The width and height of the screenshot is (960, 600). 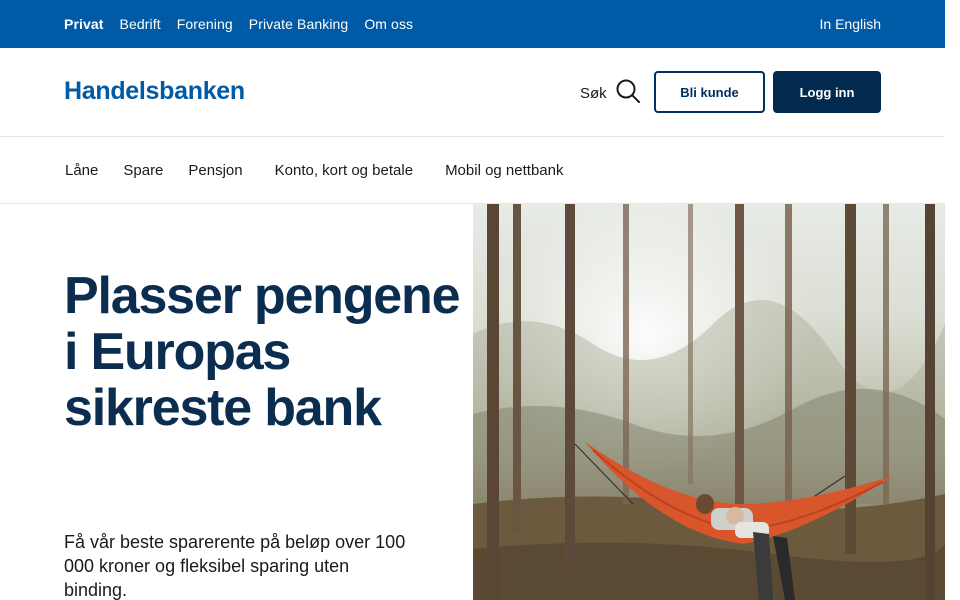 I want to click on nav-item-pensjon: Pensjon, so click(x=215, y=170).